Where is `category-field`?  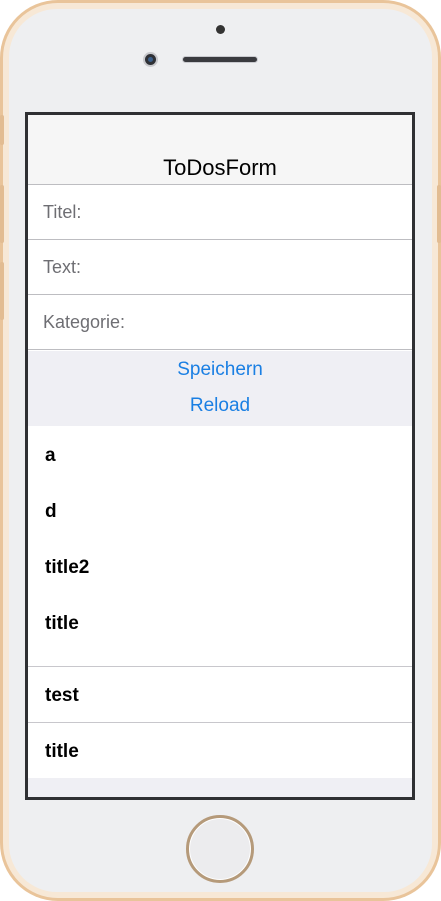 category-field is located at coordinates (275, 322).